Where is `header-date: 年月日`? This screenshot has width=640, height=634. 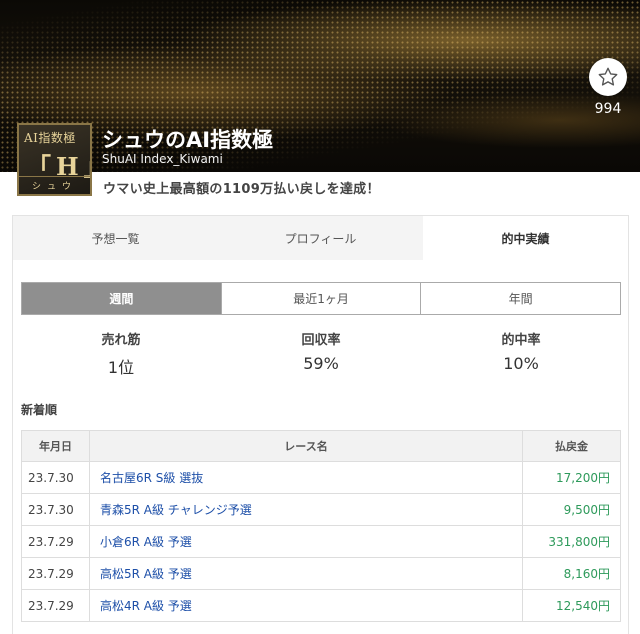 header-date: 年月日 is located at coordinates (55, 446).